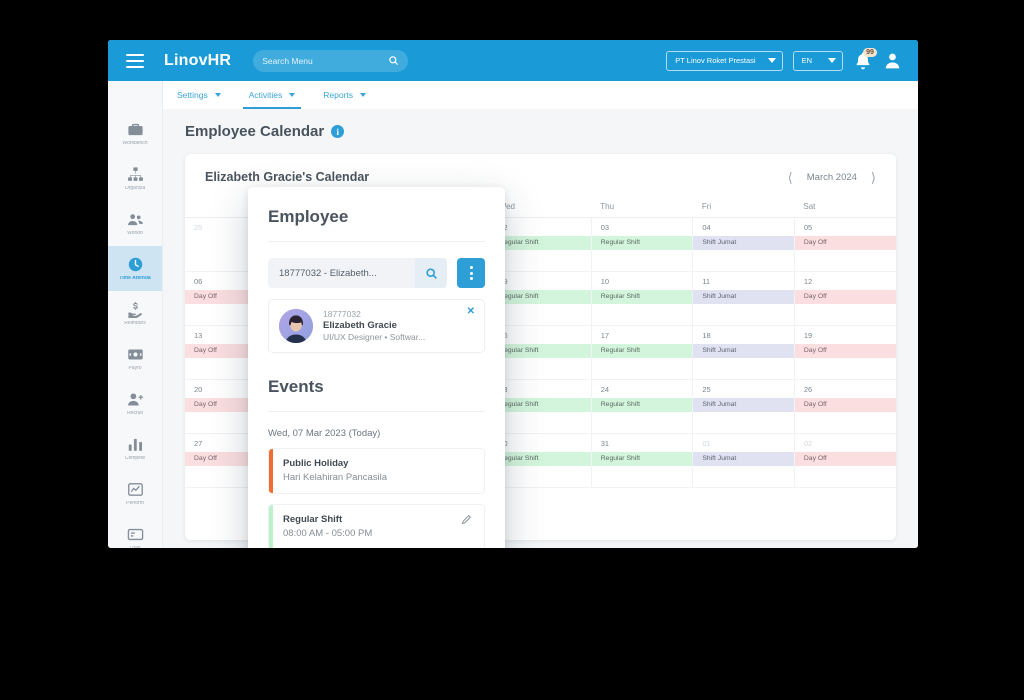 This screenshot has width=1024, height=700. I want to click on month-navigation: ⟨ March 2024 ⟩, so click(832, 177).